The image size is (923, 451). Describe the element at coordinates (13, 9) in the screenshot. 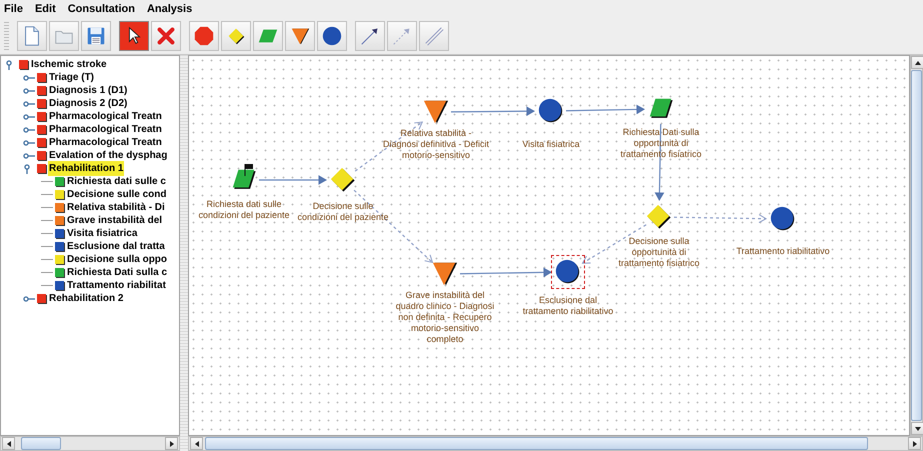

I see `menu-item: File` at that location.